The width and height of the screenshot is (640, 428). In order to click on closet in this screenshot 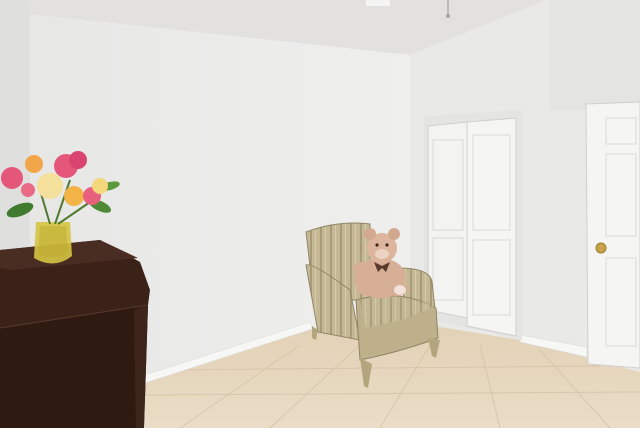, I will do `click(473, 225)`.